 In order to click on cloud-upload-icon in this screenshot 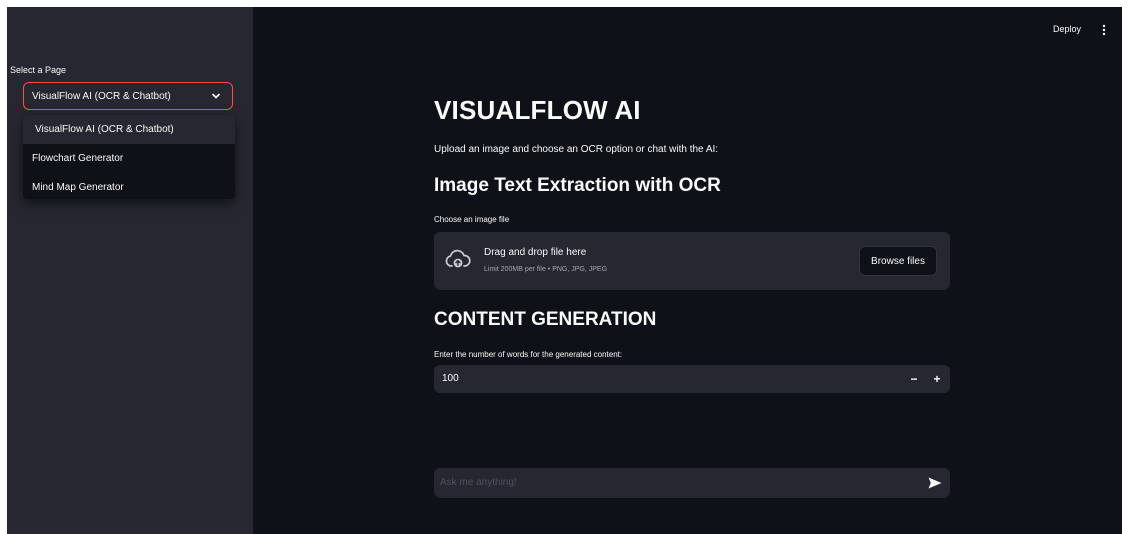, I will do `click(458, 260)`.